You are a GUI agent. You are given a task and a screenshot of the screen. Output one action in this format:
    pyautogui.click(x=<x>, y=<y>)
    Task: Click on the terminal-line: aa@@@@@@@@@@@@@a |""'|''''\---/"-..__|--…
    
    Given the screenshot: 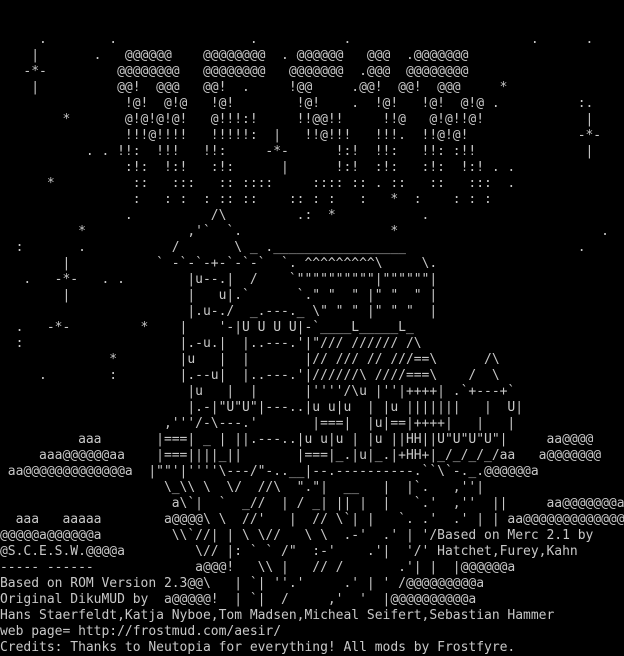 What is the action you would take?
    pyautogui.click(x=269, y=471)
    